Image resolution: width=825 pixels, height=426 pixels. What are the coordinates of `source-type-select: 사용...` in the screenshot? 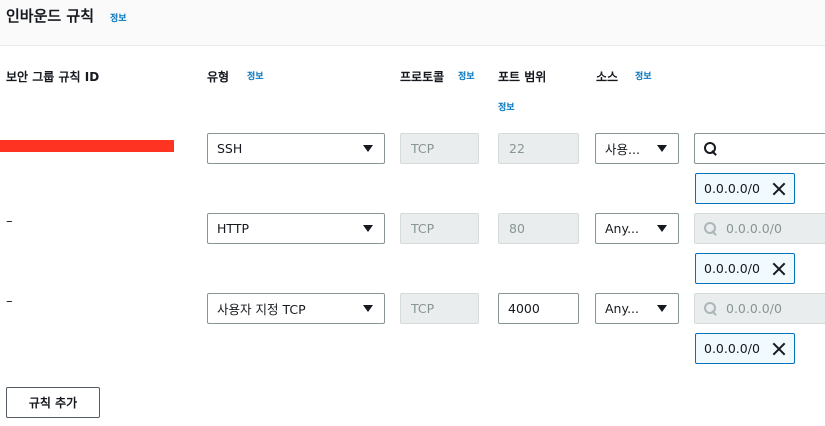 It's located at (637, 148).